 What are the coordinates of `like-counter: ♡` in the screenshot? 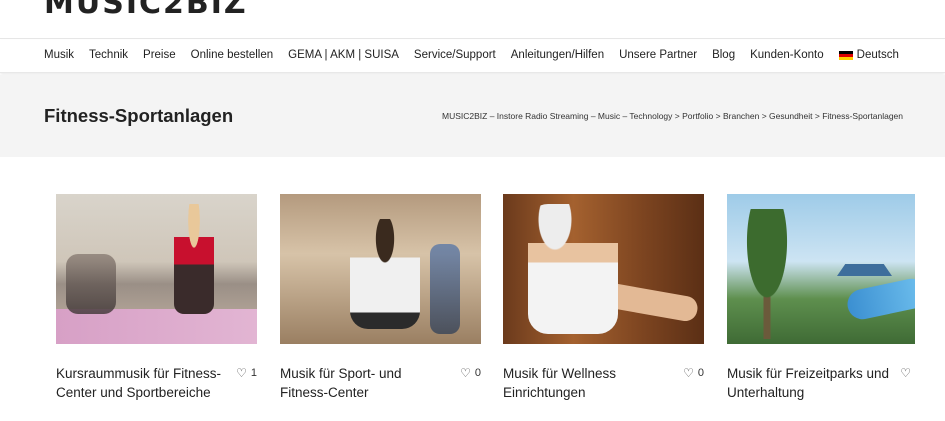 It's located at (907, 373).